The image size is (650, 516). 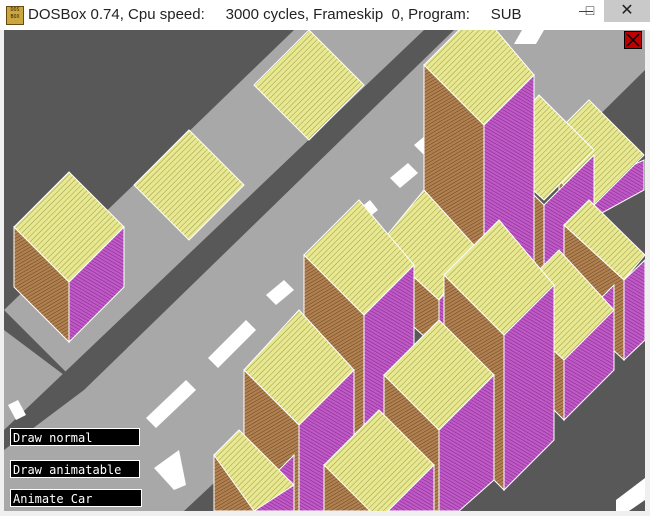 I want to click on maximize-icon: □, so click(x=590, y=10).